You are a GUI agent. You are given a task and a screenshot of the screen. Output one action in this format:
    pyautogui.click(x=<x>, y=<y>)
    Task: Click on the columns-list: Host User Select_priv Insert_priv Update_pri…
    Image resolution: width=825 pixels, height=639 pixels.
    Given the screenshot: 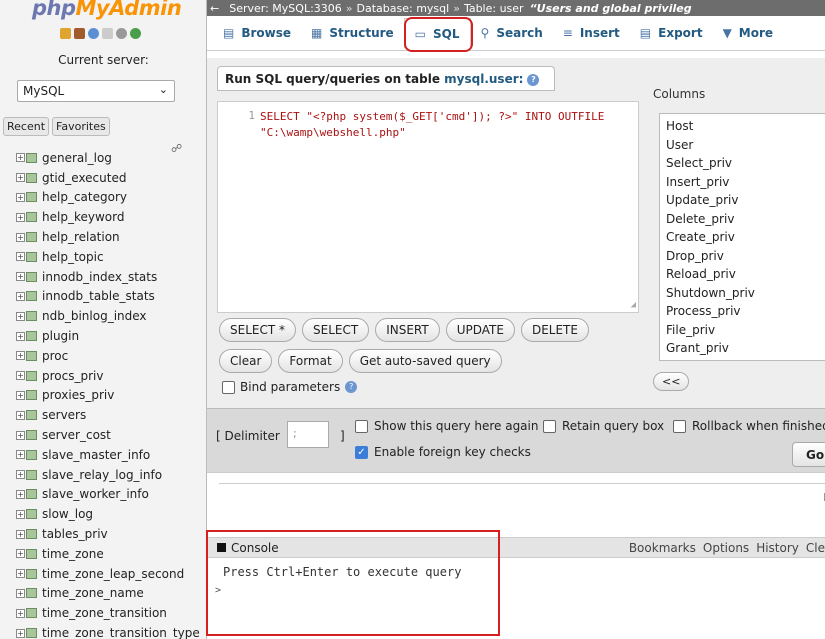 What is the action you would take?
    pyautogui.click(x=742, y=237)
    